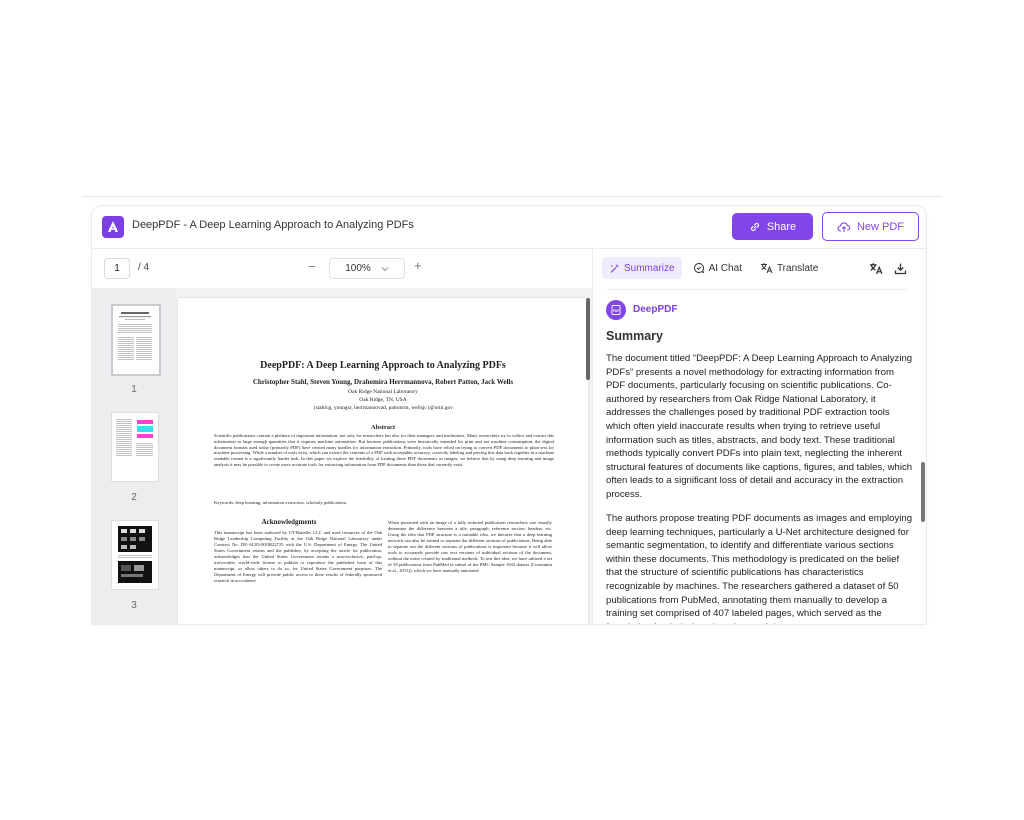 The height and width of the screenshot is (820, 1024). I want to click on cloud-upload-icon, so click(844, 226).